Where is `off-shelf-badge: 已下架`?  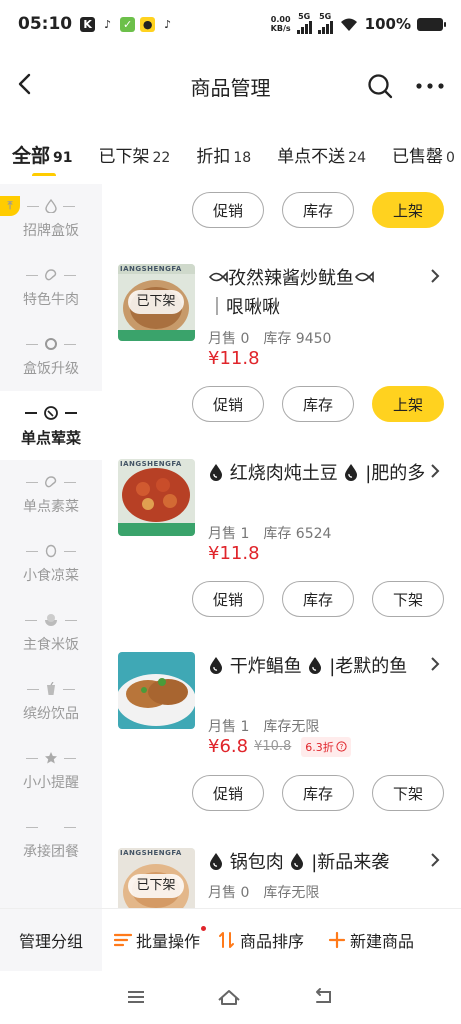
off-shelf-badge: 已下架 is located at coordinates (156, 302).